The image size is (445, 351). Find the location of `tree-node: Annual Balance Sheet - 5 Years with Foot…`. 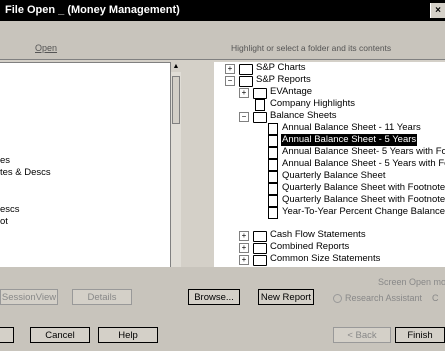

tree-node: Annual Balance Sheet - 5 Years with Foot… is located at coordinates (355, 164).